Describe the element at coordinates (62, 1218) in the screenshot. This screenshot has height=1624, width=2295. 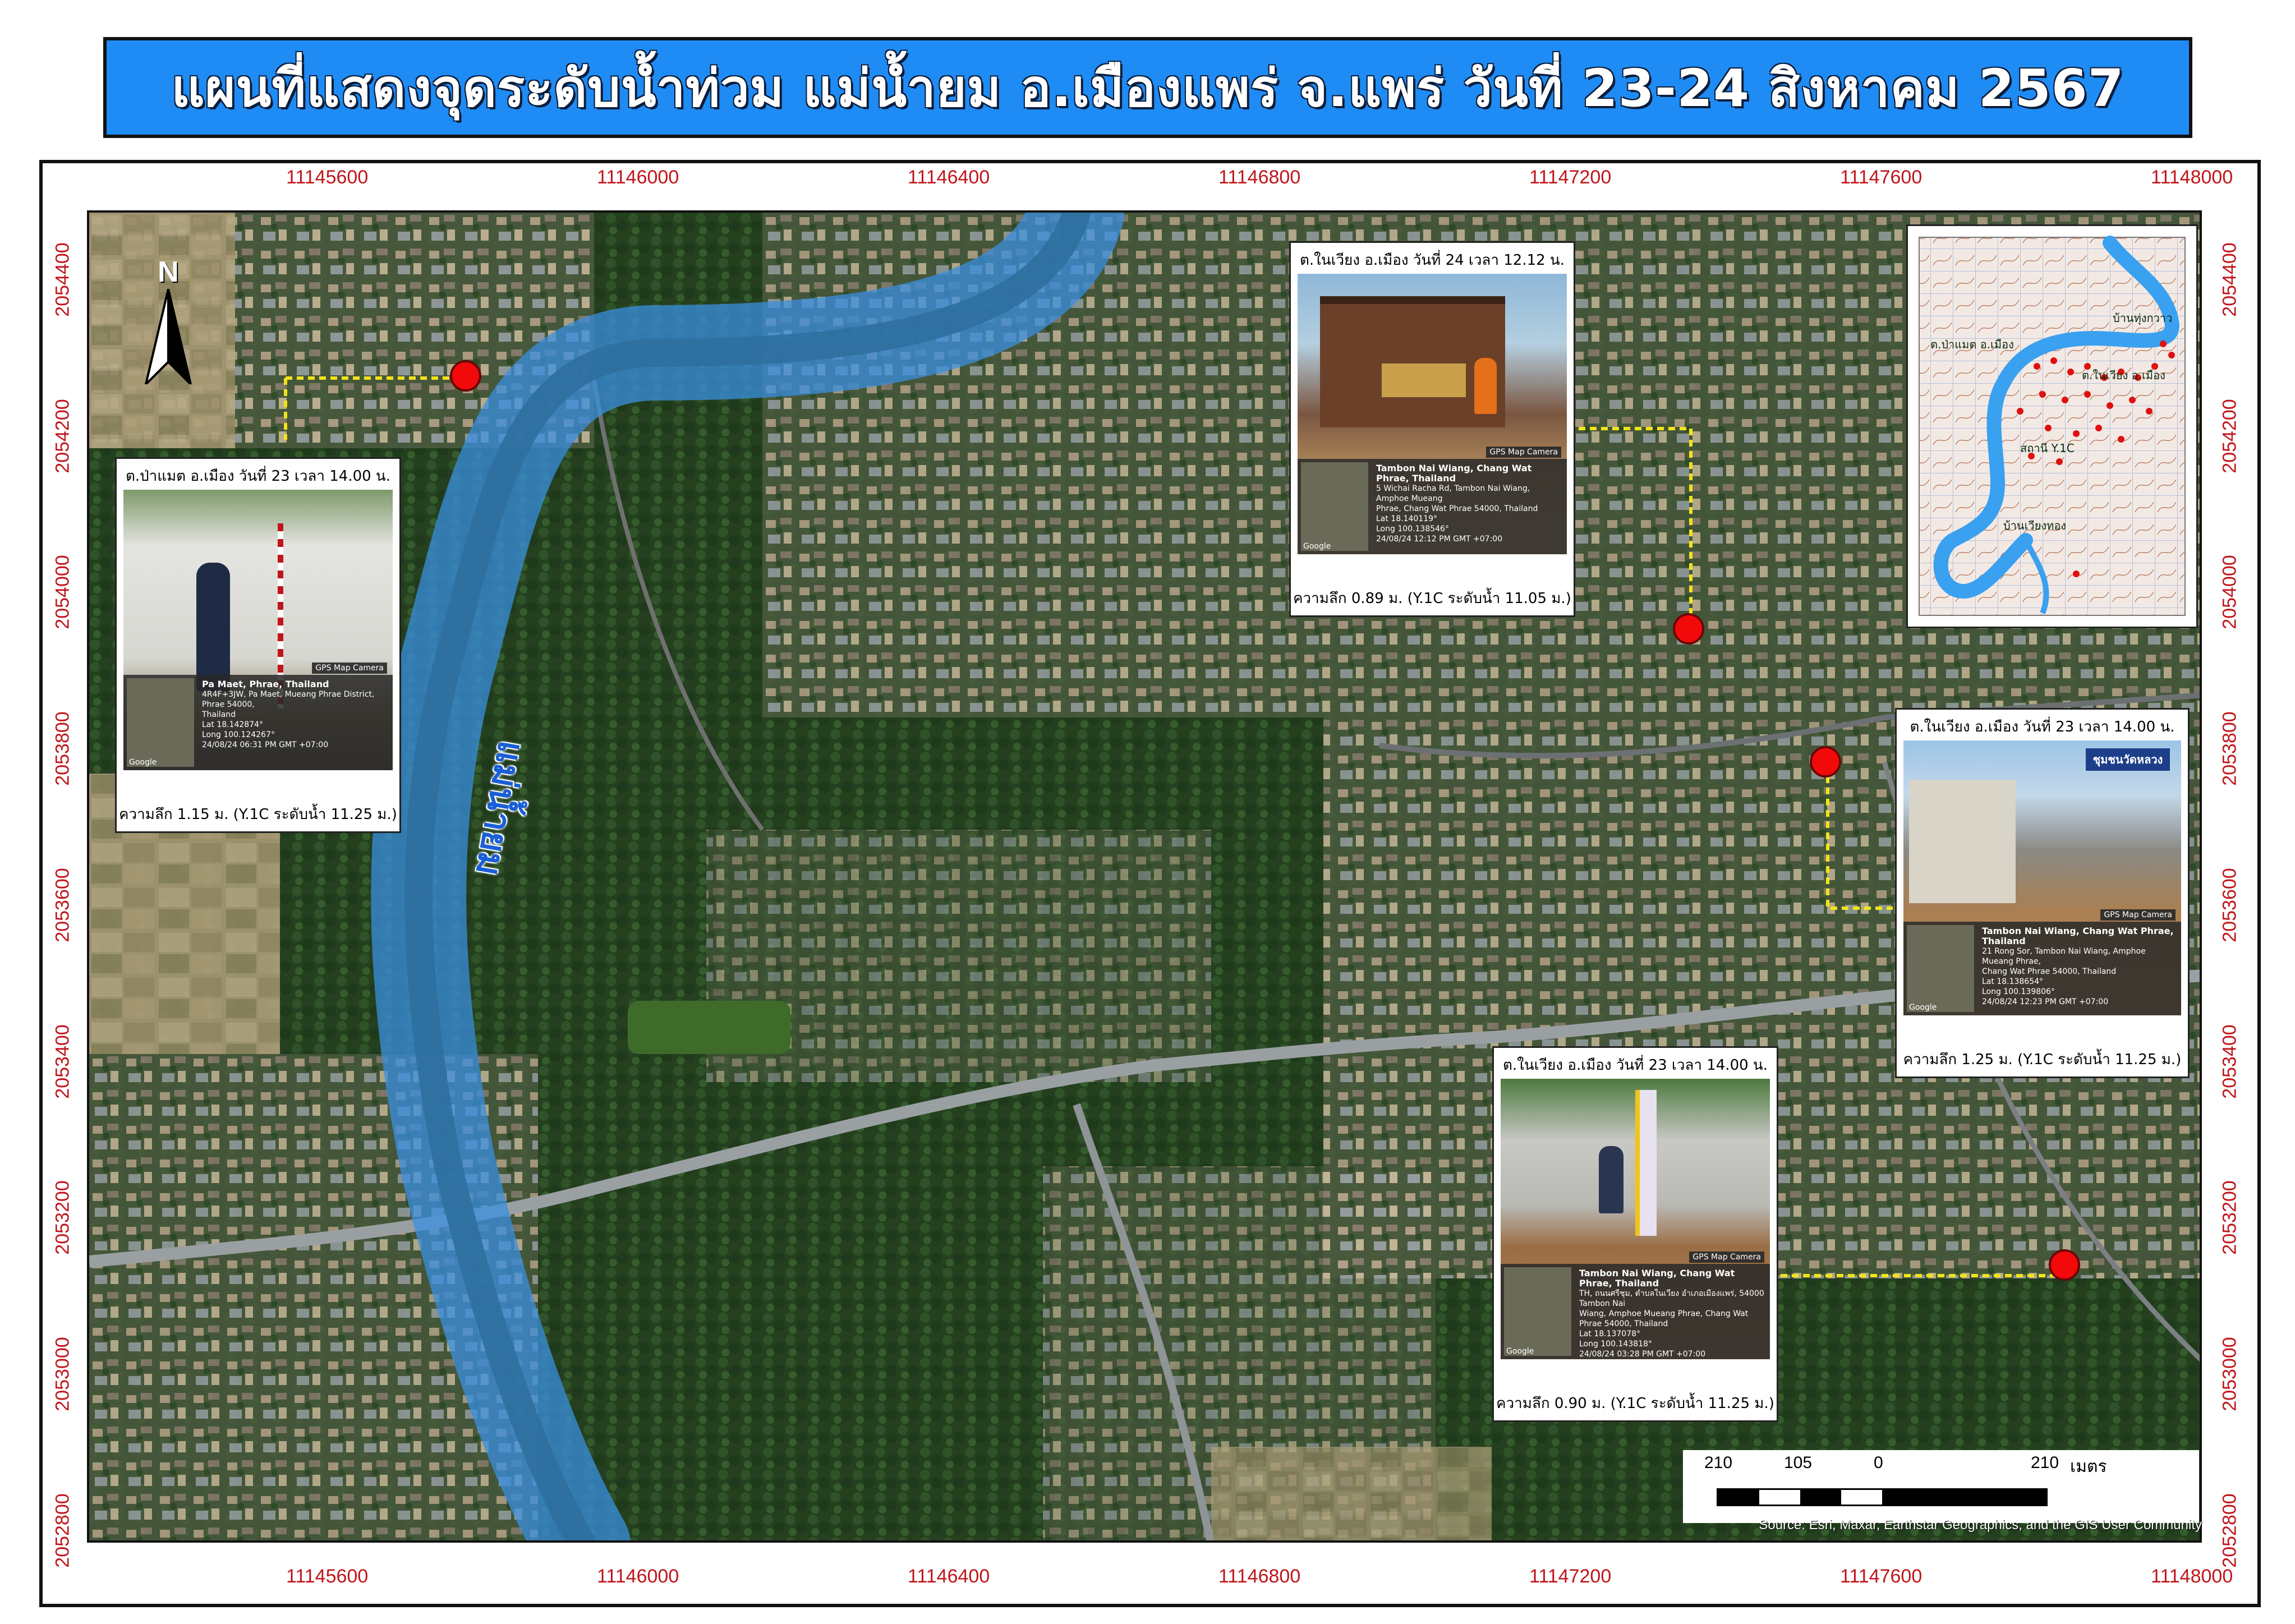
I see `y-tick-left: 2053200` at that location.